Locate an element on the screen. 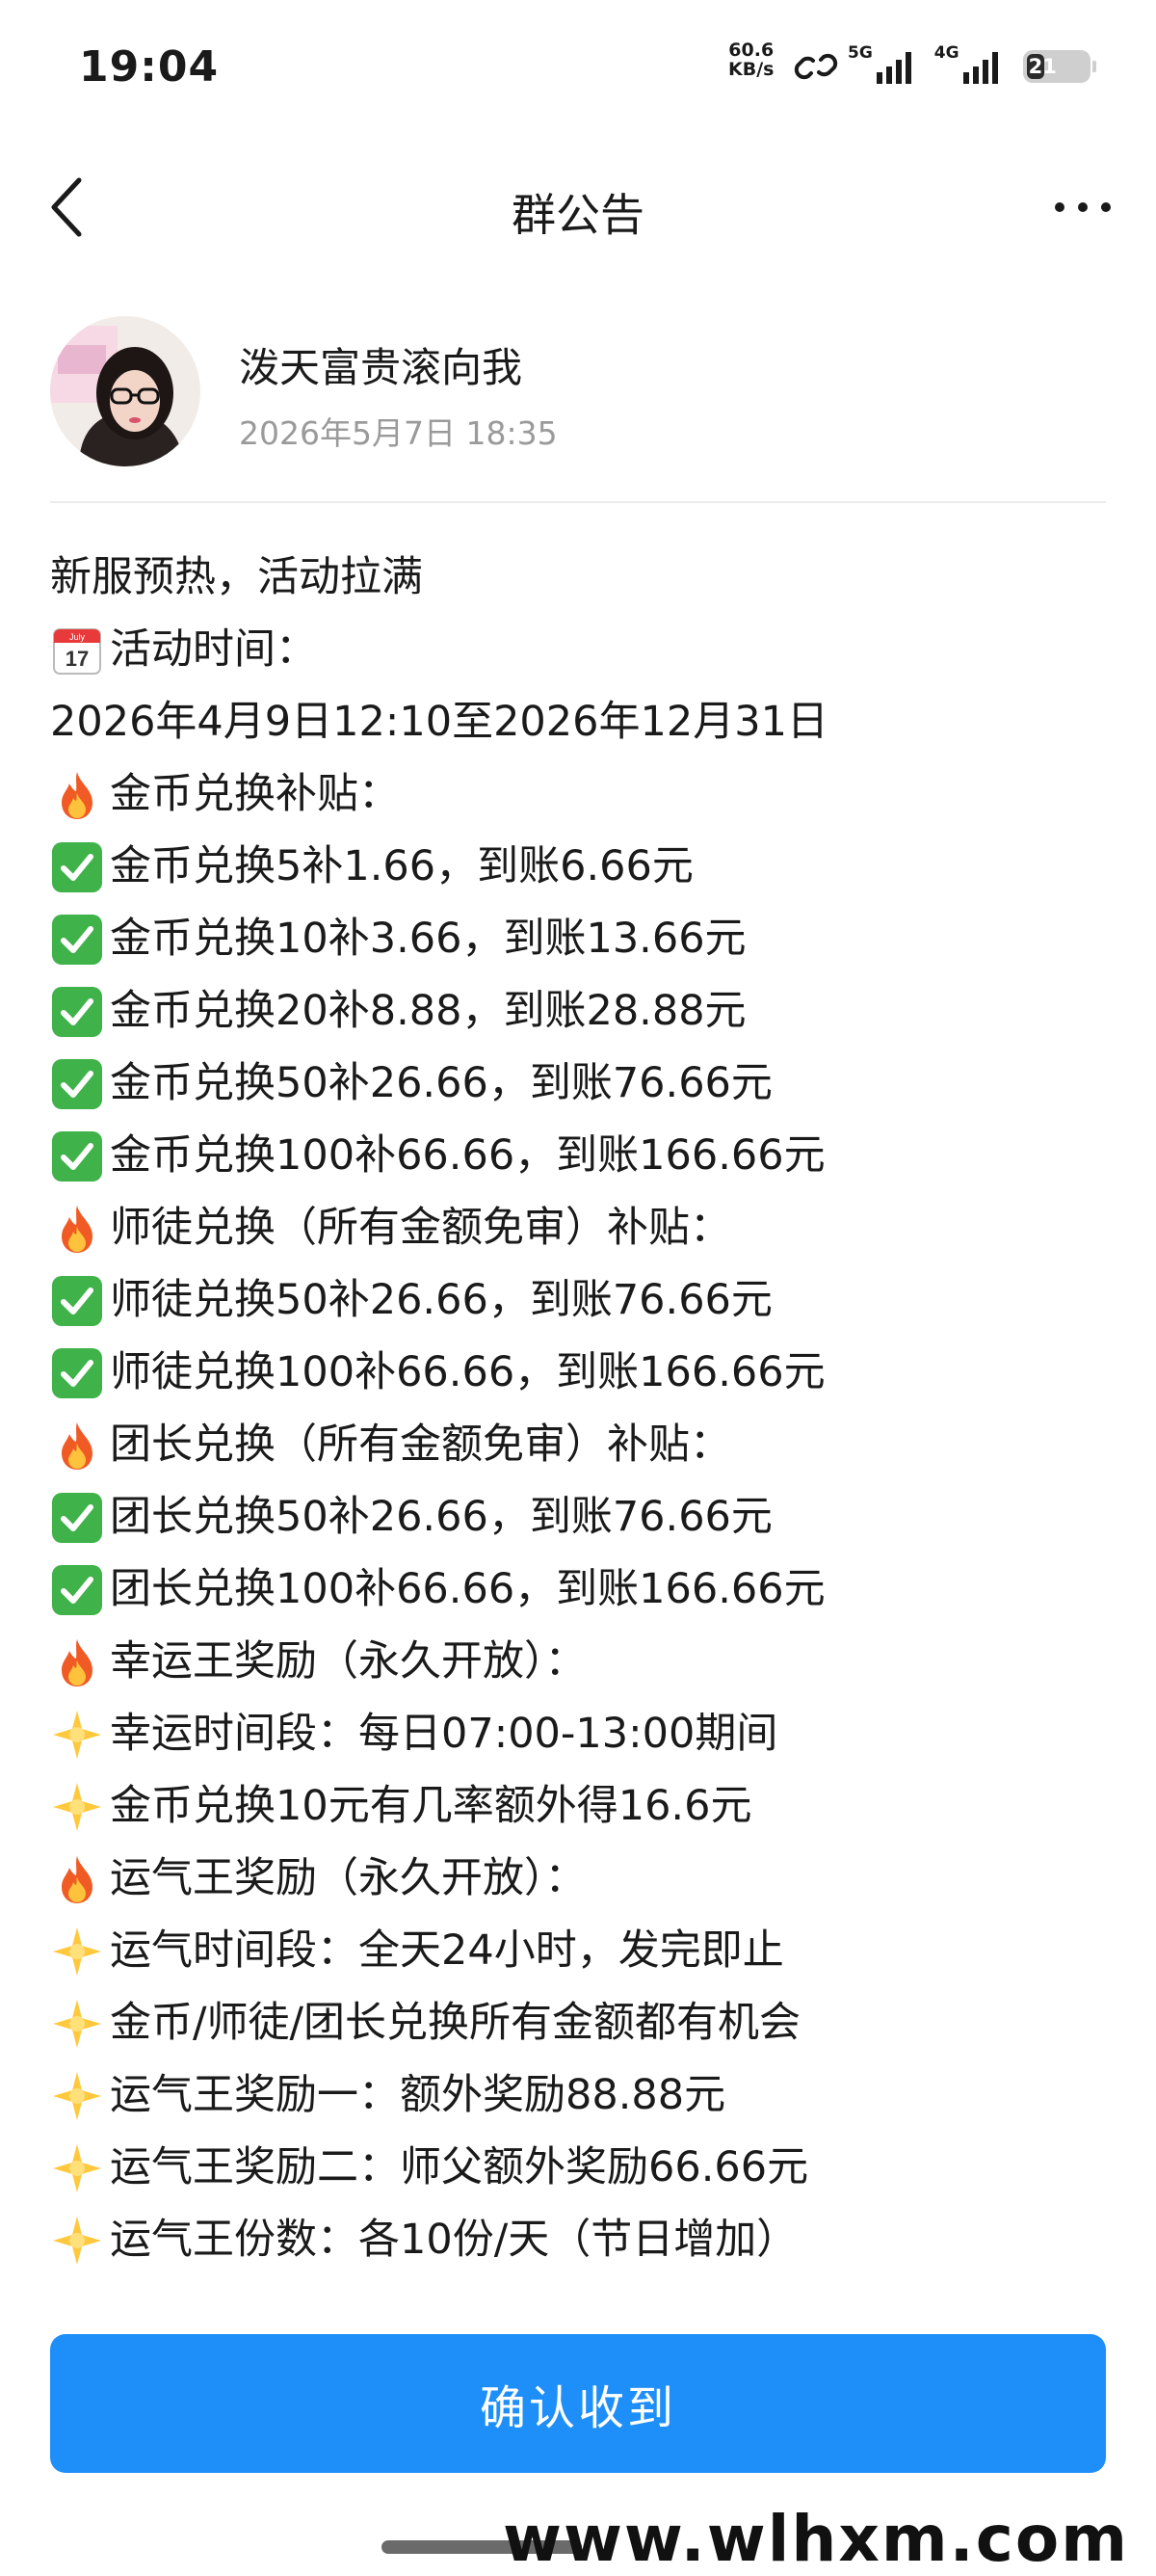 This screenshot has width=1156, height=2576. announcement-line-text: 2026年4月9日12:10至2026年12月31日 is located at coordinates (439, 722).